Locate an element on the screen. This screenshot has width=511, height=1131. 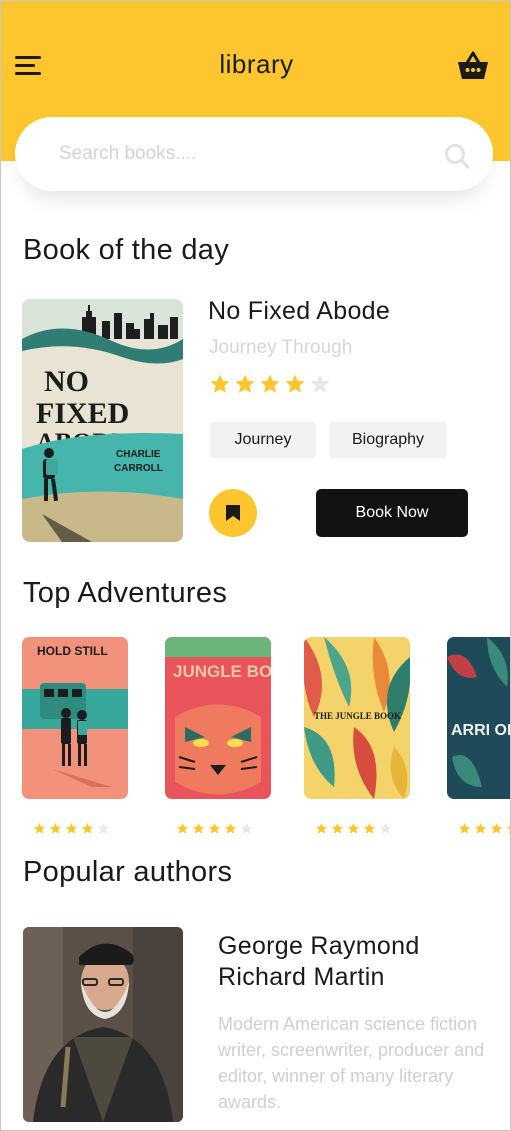
cover-title-line-2: FIXED is located at coordinates (82, 413).